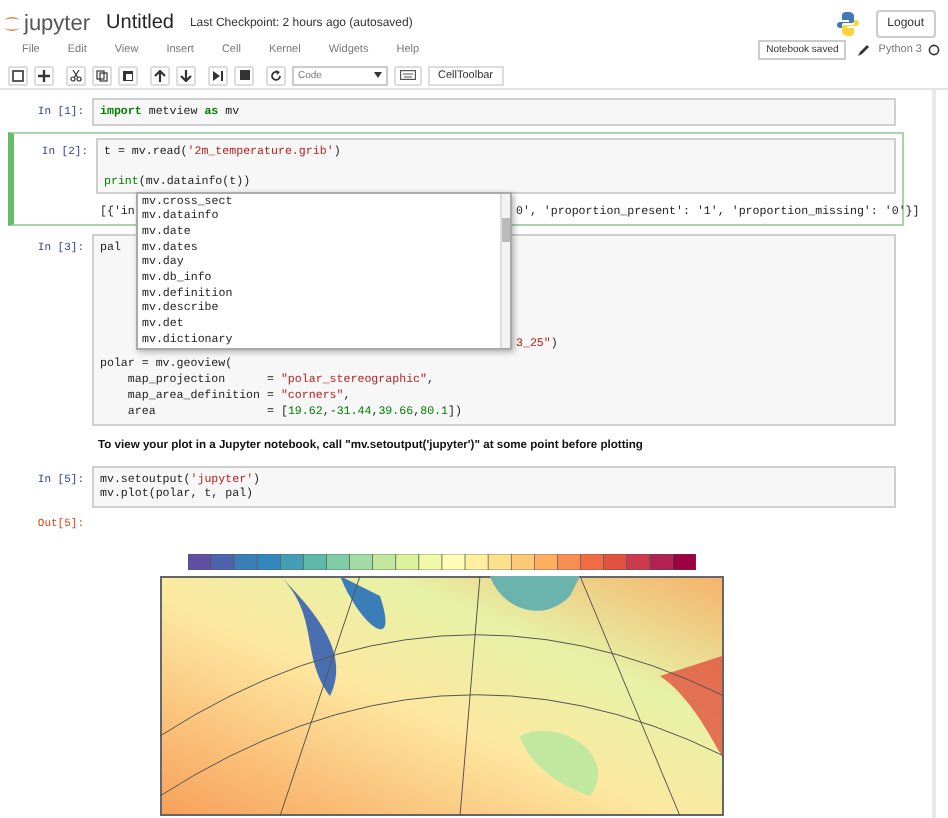 Image resolution: width=948 pixels, height=818 pixels. Describe the element at coordinates (847, 23) in the screenshot. I see `python-logo-icon` at that location.